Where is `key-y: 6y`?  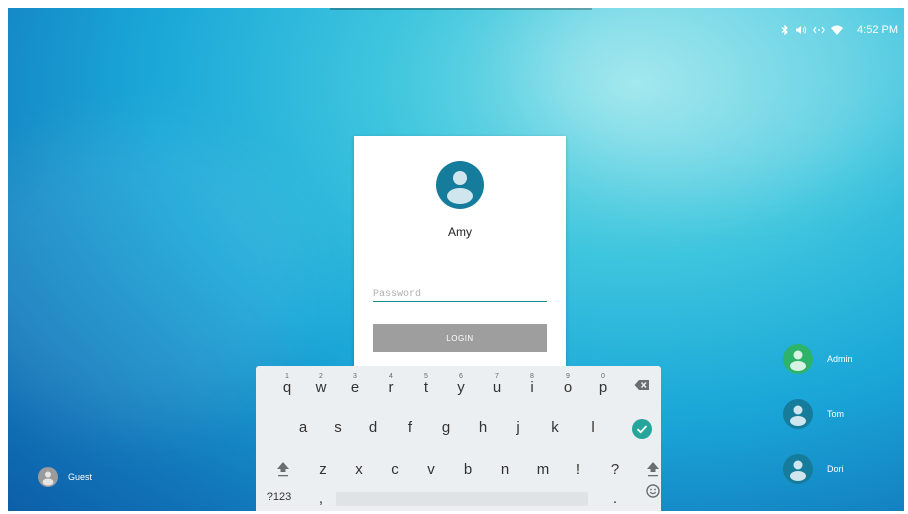 key-y: 6y is located at coordinates (461, 388).